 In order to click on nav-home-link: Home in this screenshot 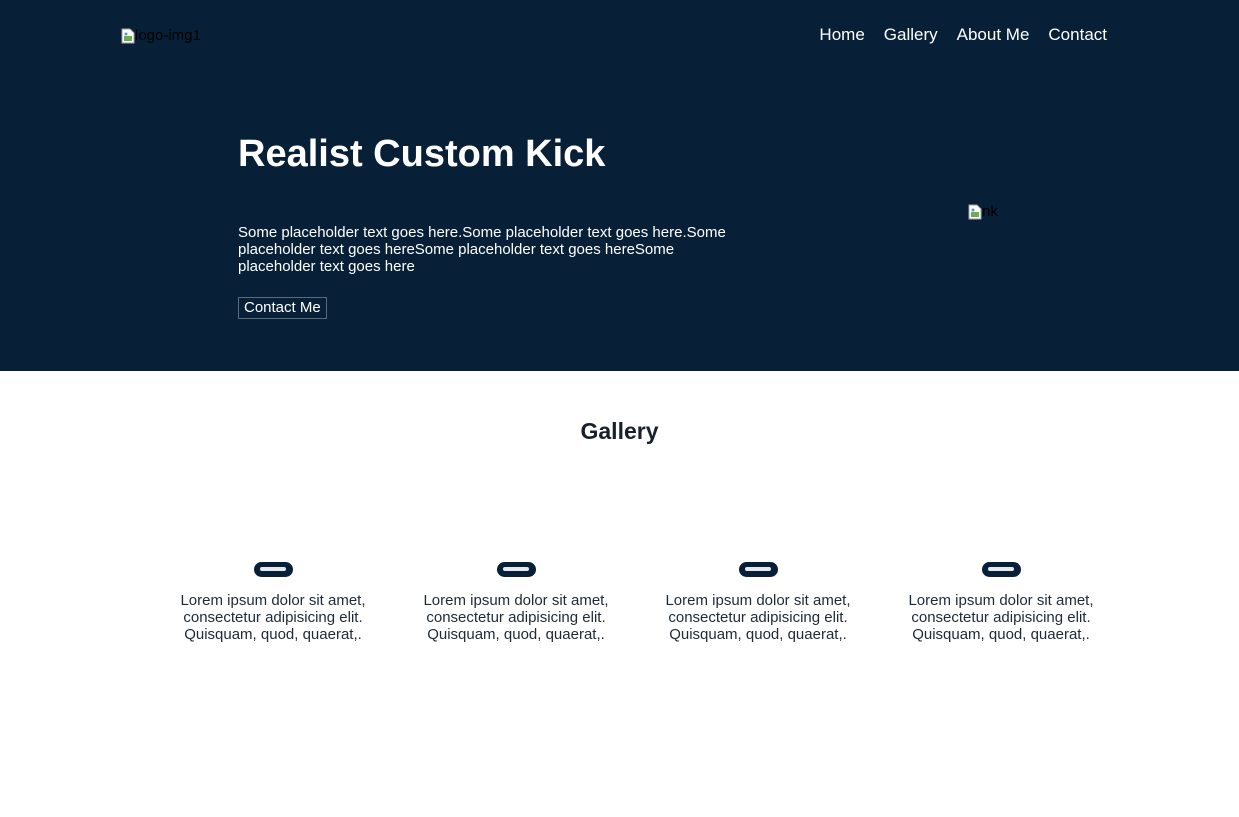, I will do `click(841, 35)`.